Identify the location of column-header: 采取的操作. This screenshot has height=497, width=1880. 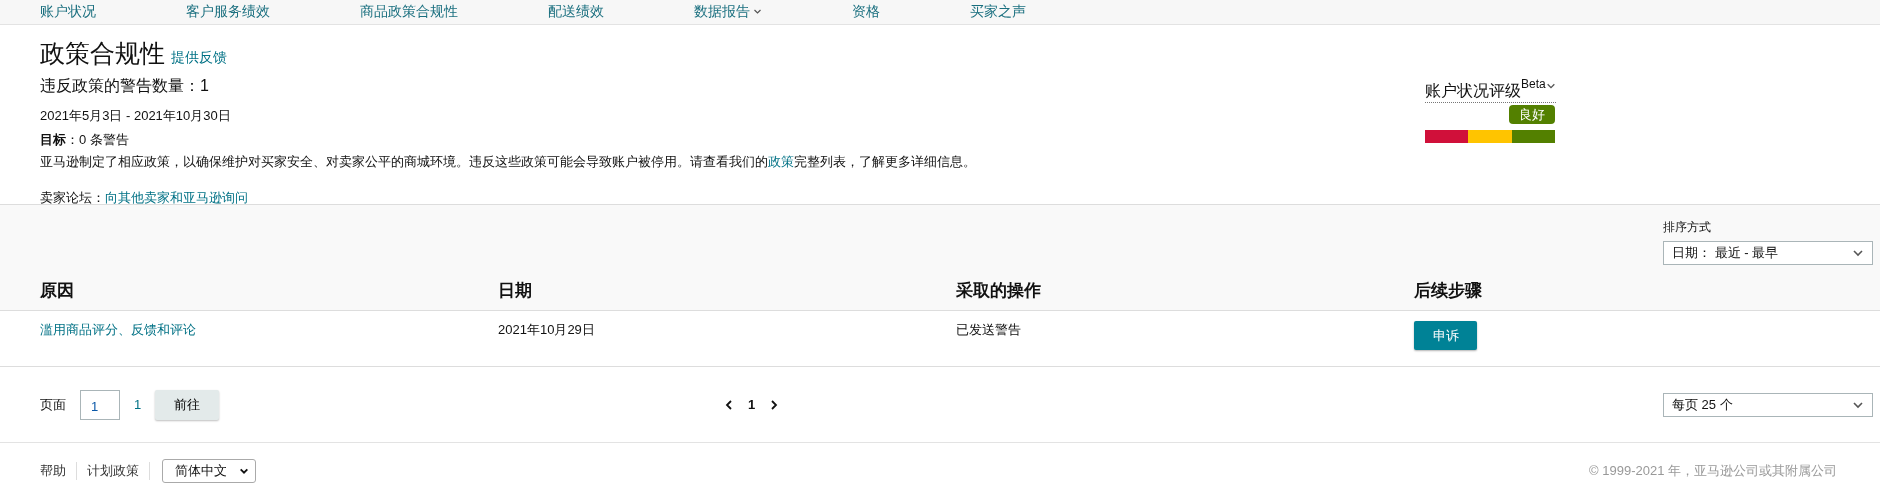
(999, 291).